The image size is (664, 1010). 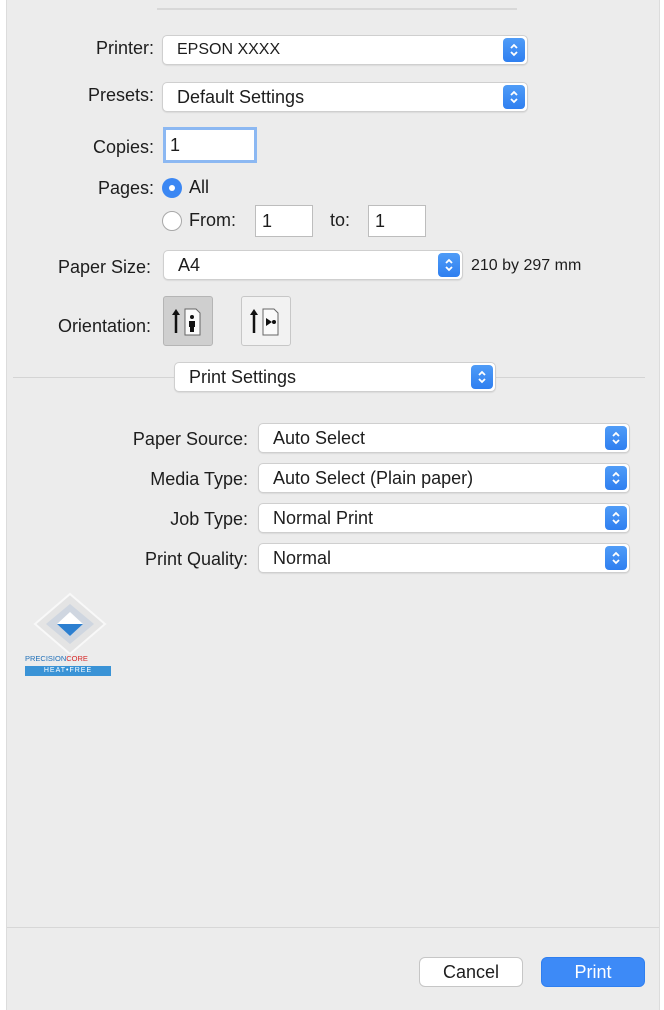 I want to click on presets-value: Default Settings, so click(x=241, y=97).